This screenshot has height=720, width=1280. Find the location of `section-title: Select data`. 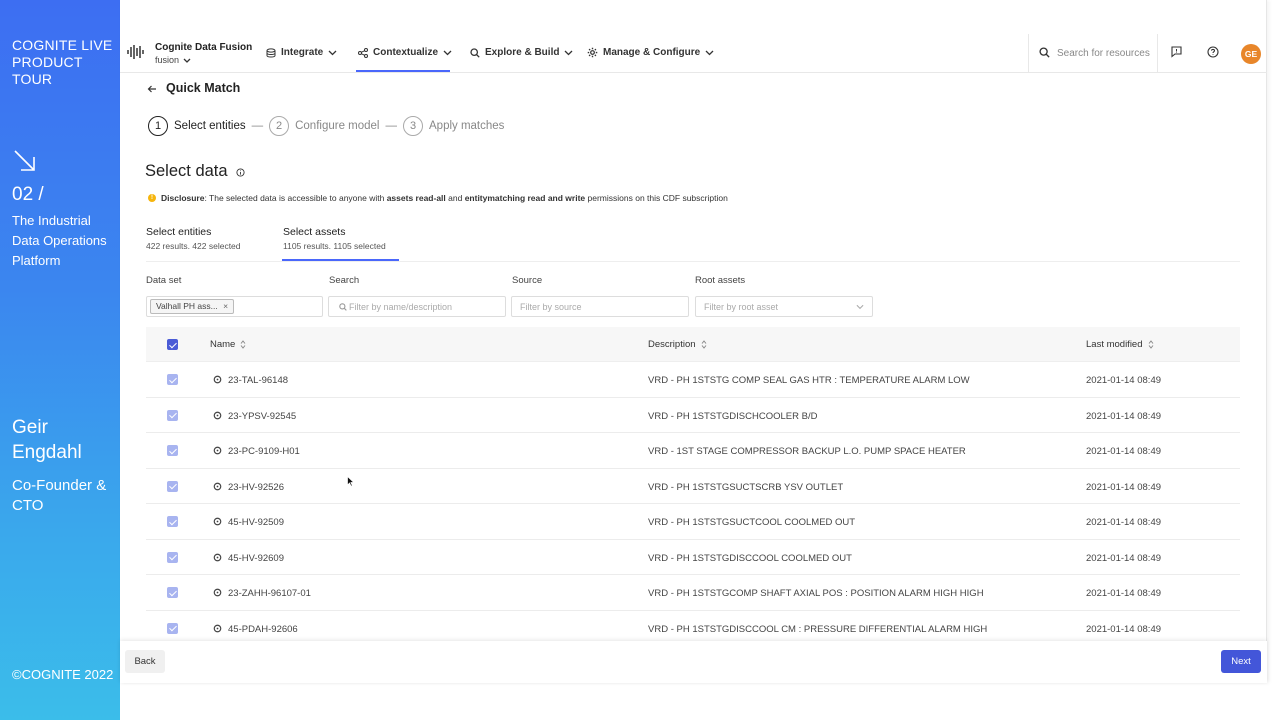

section-title: Select data is located at coordinates (186, 171).